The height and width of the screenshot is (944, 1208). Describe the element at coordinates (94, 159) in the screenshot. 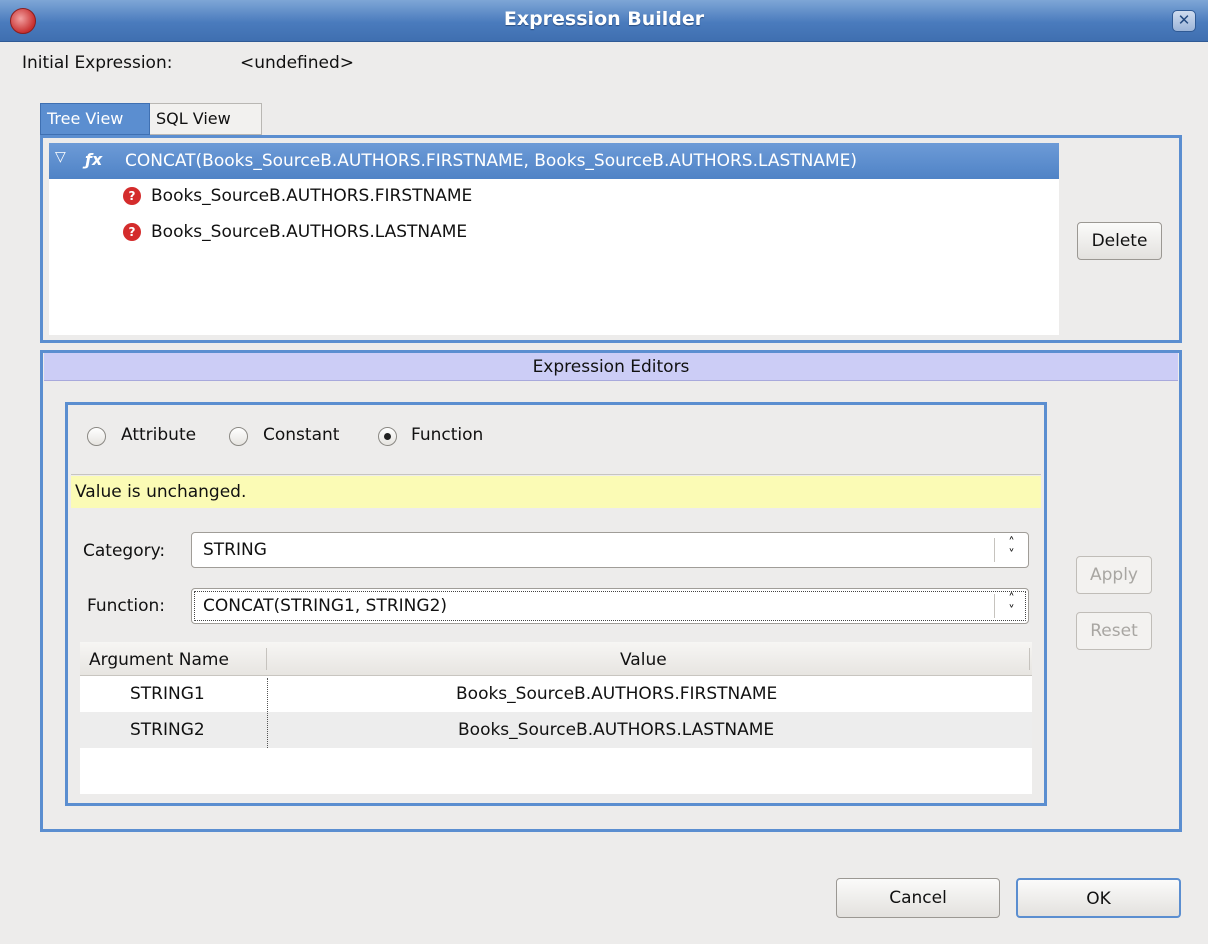

I see `function-icon: ƒx` at that location.